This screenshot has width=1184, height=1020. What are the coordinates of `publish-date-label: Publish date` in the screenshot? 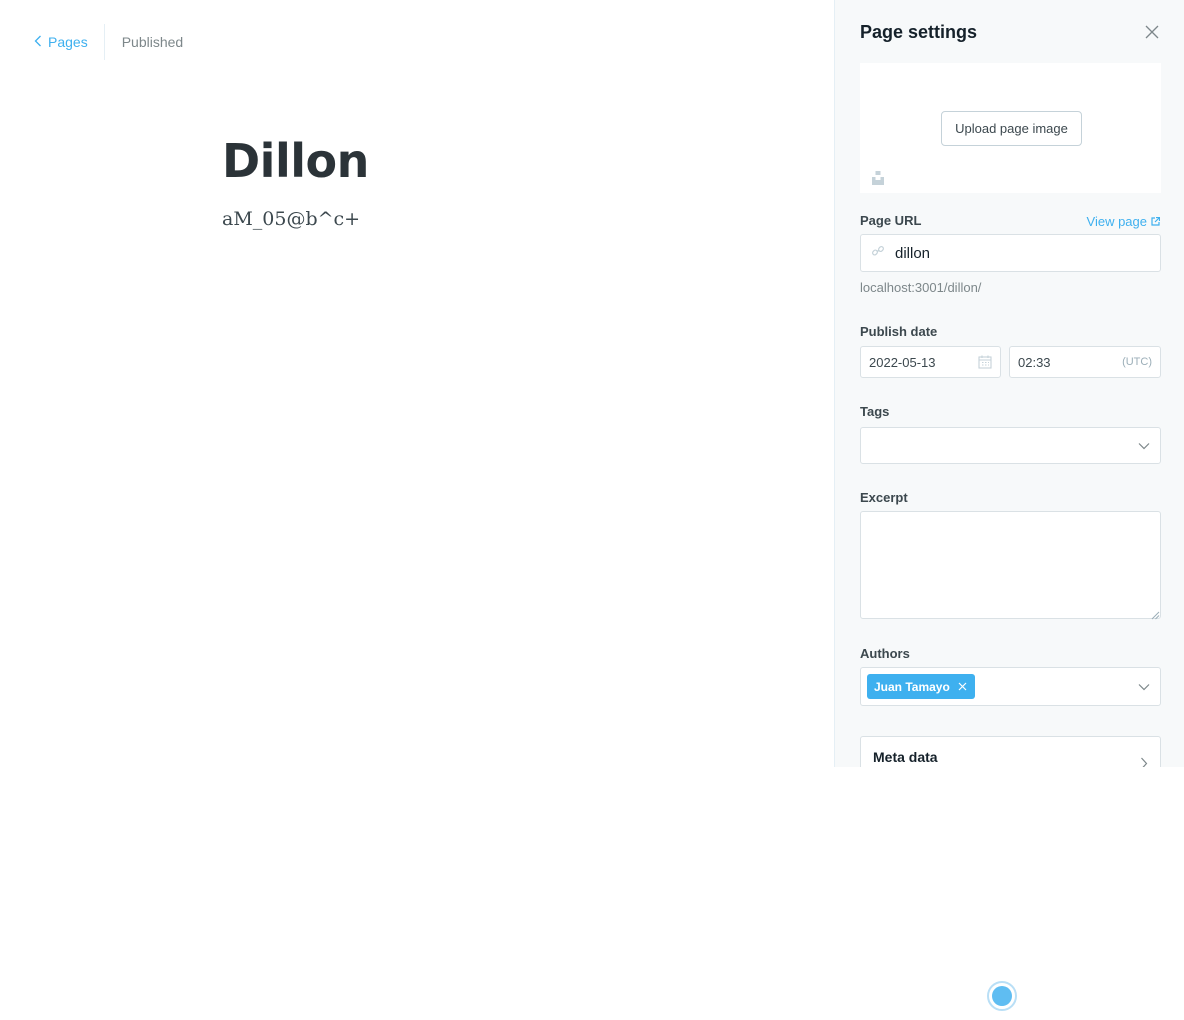 It's located at (899, 331).